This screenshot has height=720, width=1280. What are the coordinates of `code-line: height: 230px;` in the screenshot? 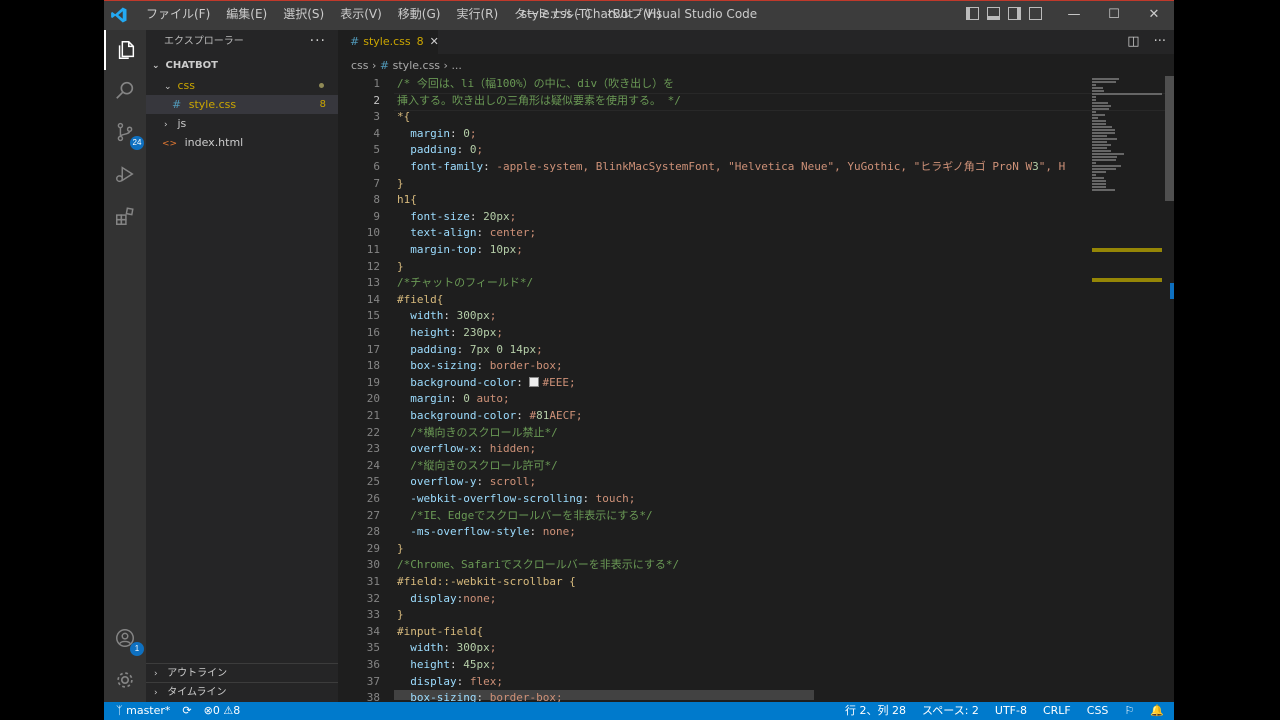 It's located at (450, 333).